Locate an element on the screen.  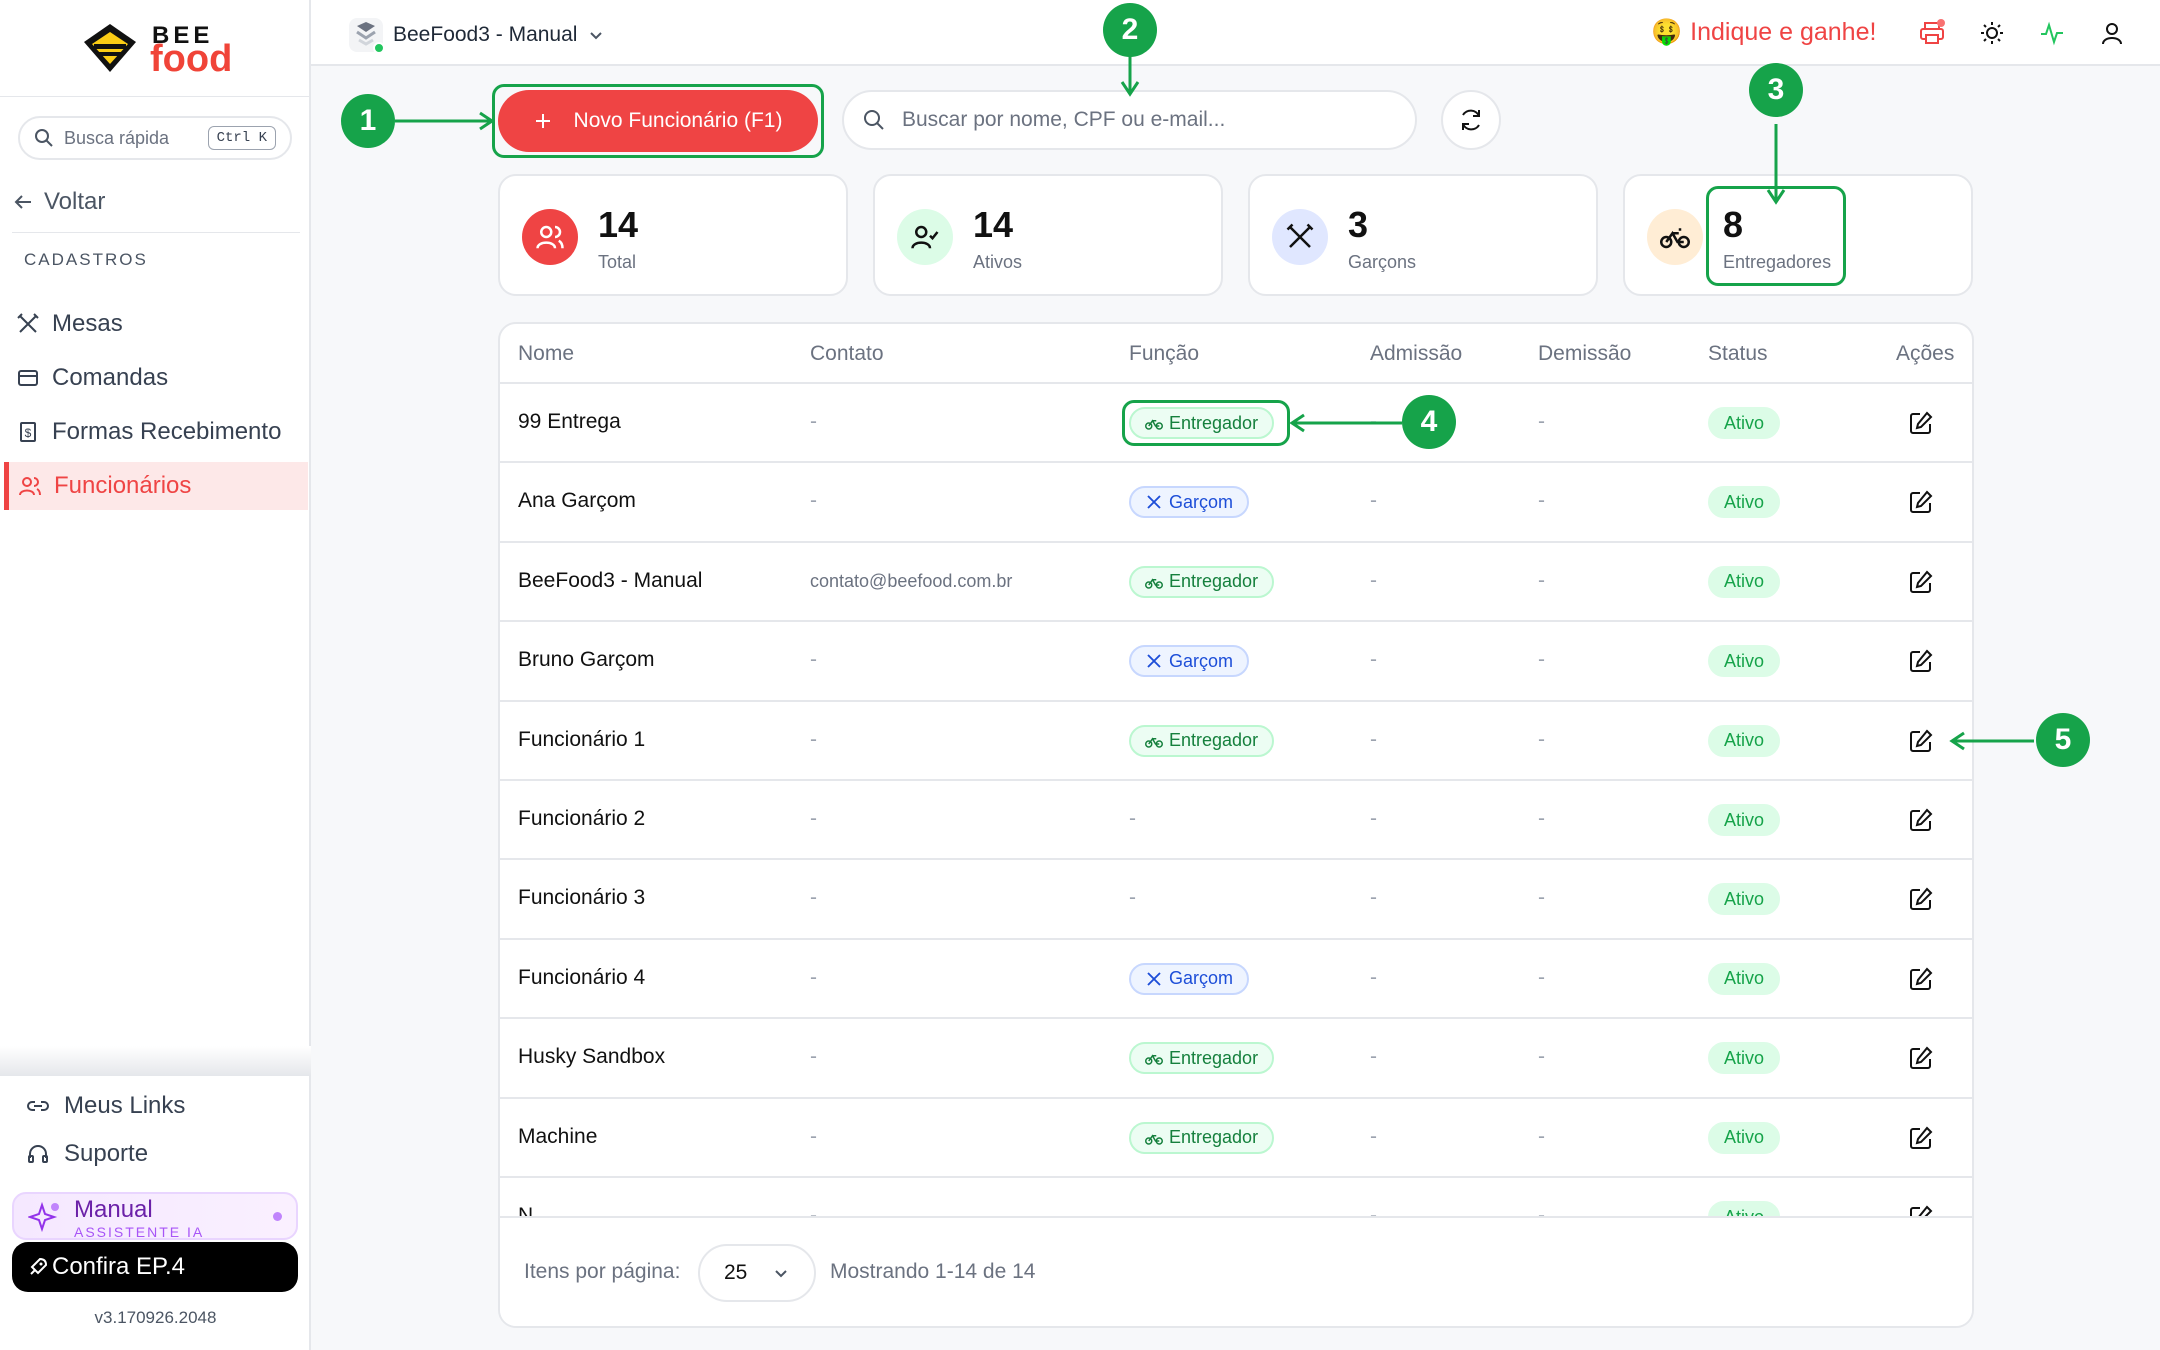
annotation-marker-4: 4 is located at coordinates (1429, 422).